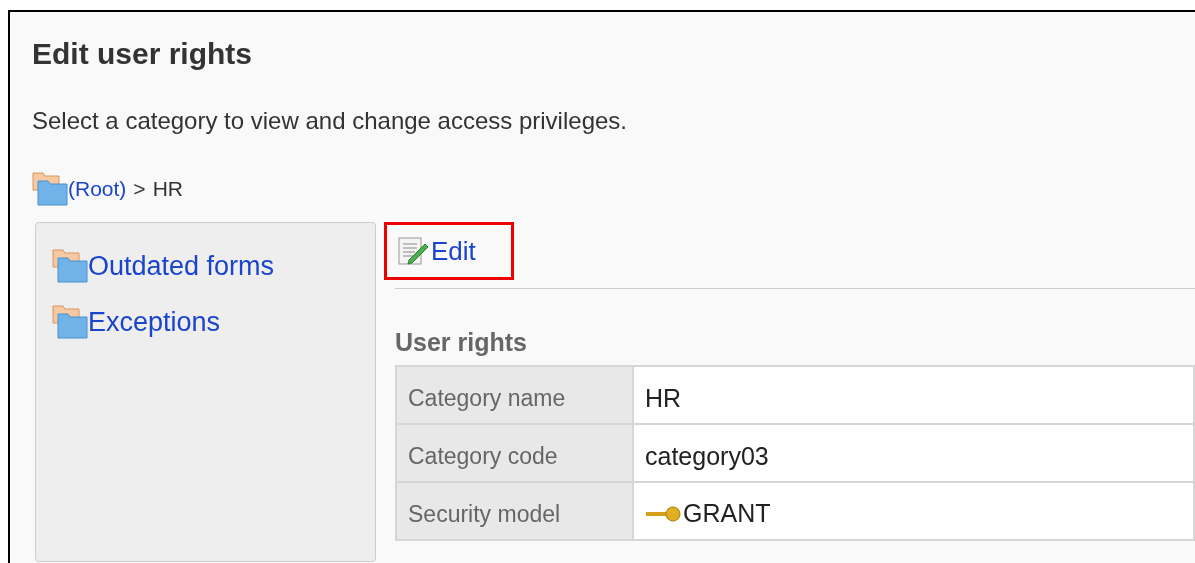 The image size is (1195, 563). Describe the element at coordinates (727, 514) in the screenshot. I see `row-value: GRANT` at that location.